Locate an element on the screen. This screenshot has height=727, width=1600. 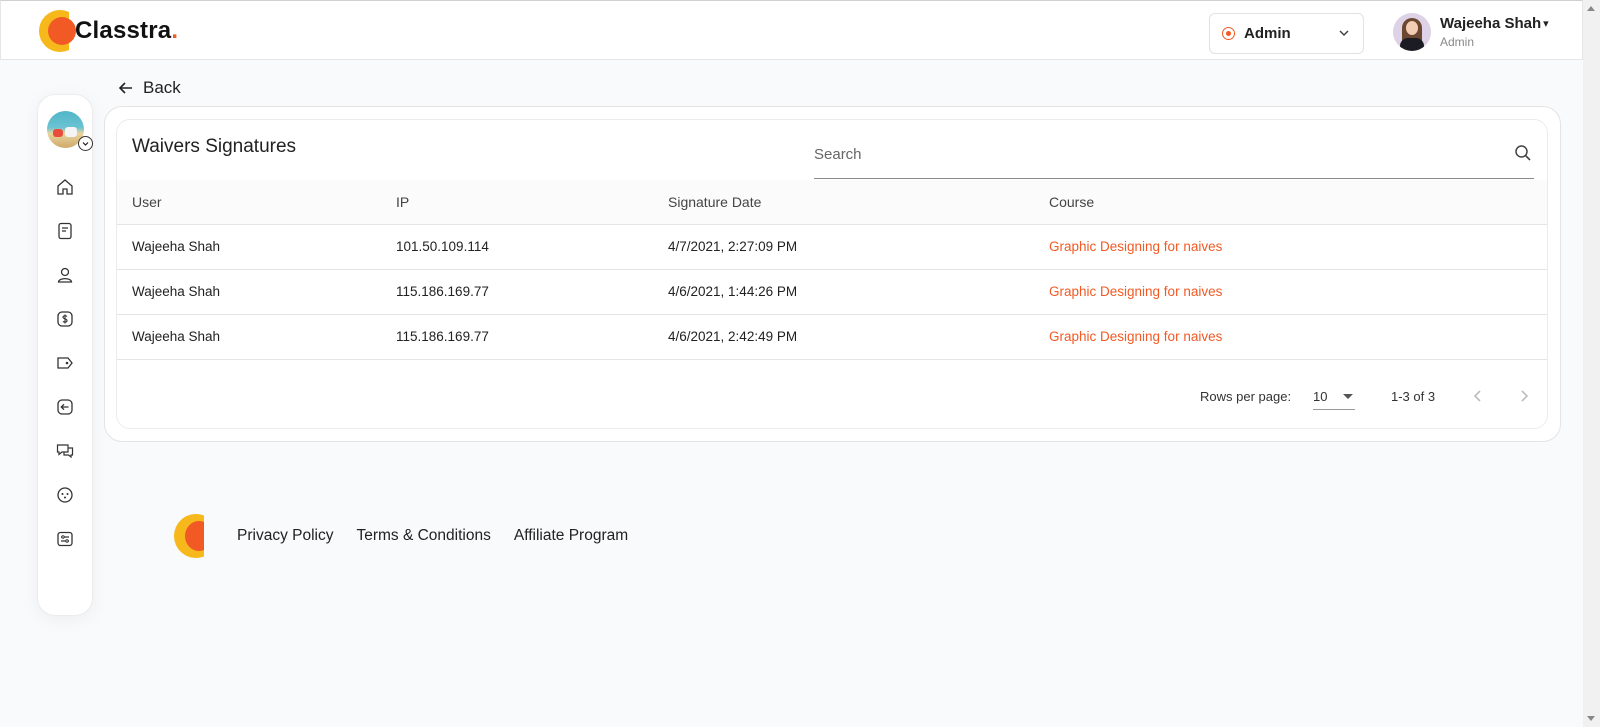
scroll-down-arrow-icon is located at coordinates (1591, 718).